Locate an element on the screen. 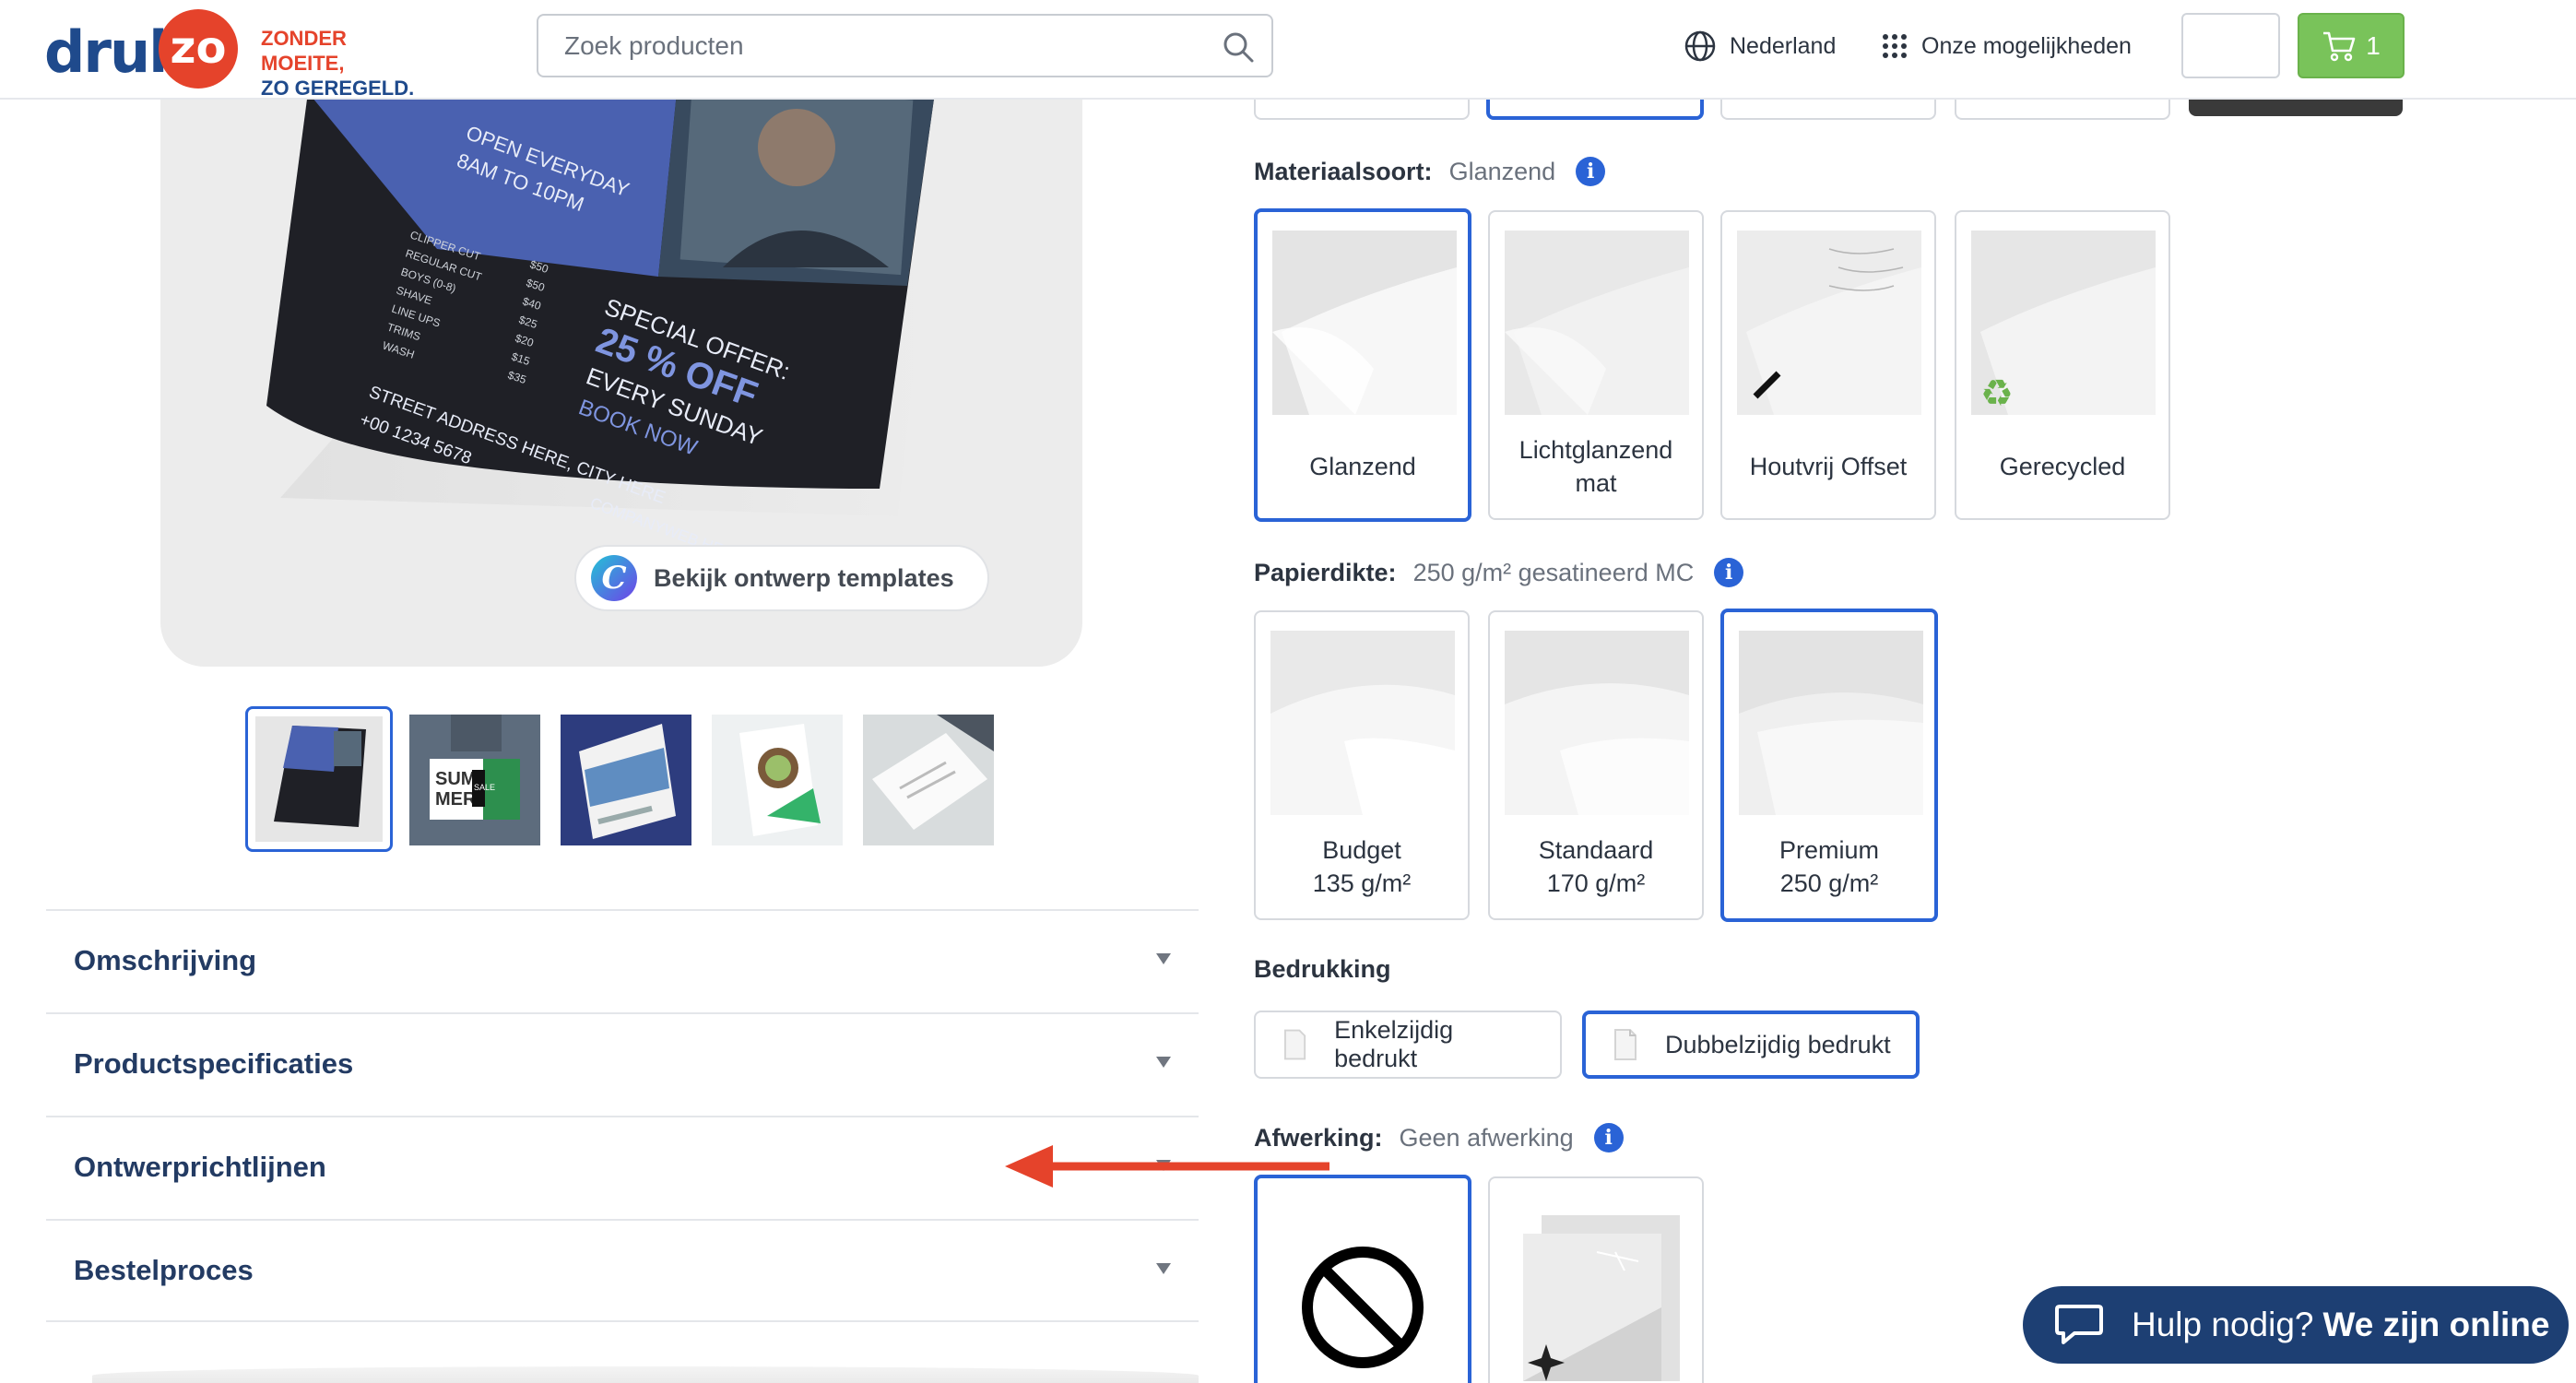 The image size is (2576, 1383). accordion-title: Bestelproces is located at coordinates (164, 1270).